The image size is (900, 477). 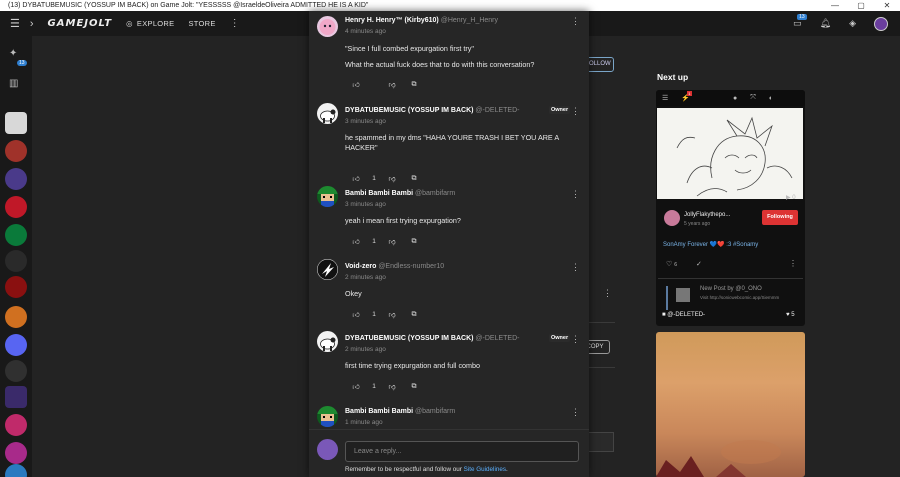 I want to click on notification-icon: ●, so click(x=735, y=98).